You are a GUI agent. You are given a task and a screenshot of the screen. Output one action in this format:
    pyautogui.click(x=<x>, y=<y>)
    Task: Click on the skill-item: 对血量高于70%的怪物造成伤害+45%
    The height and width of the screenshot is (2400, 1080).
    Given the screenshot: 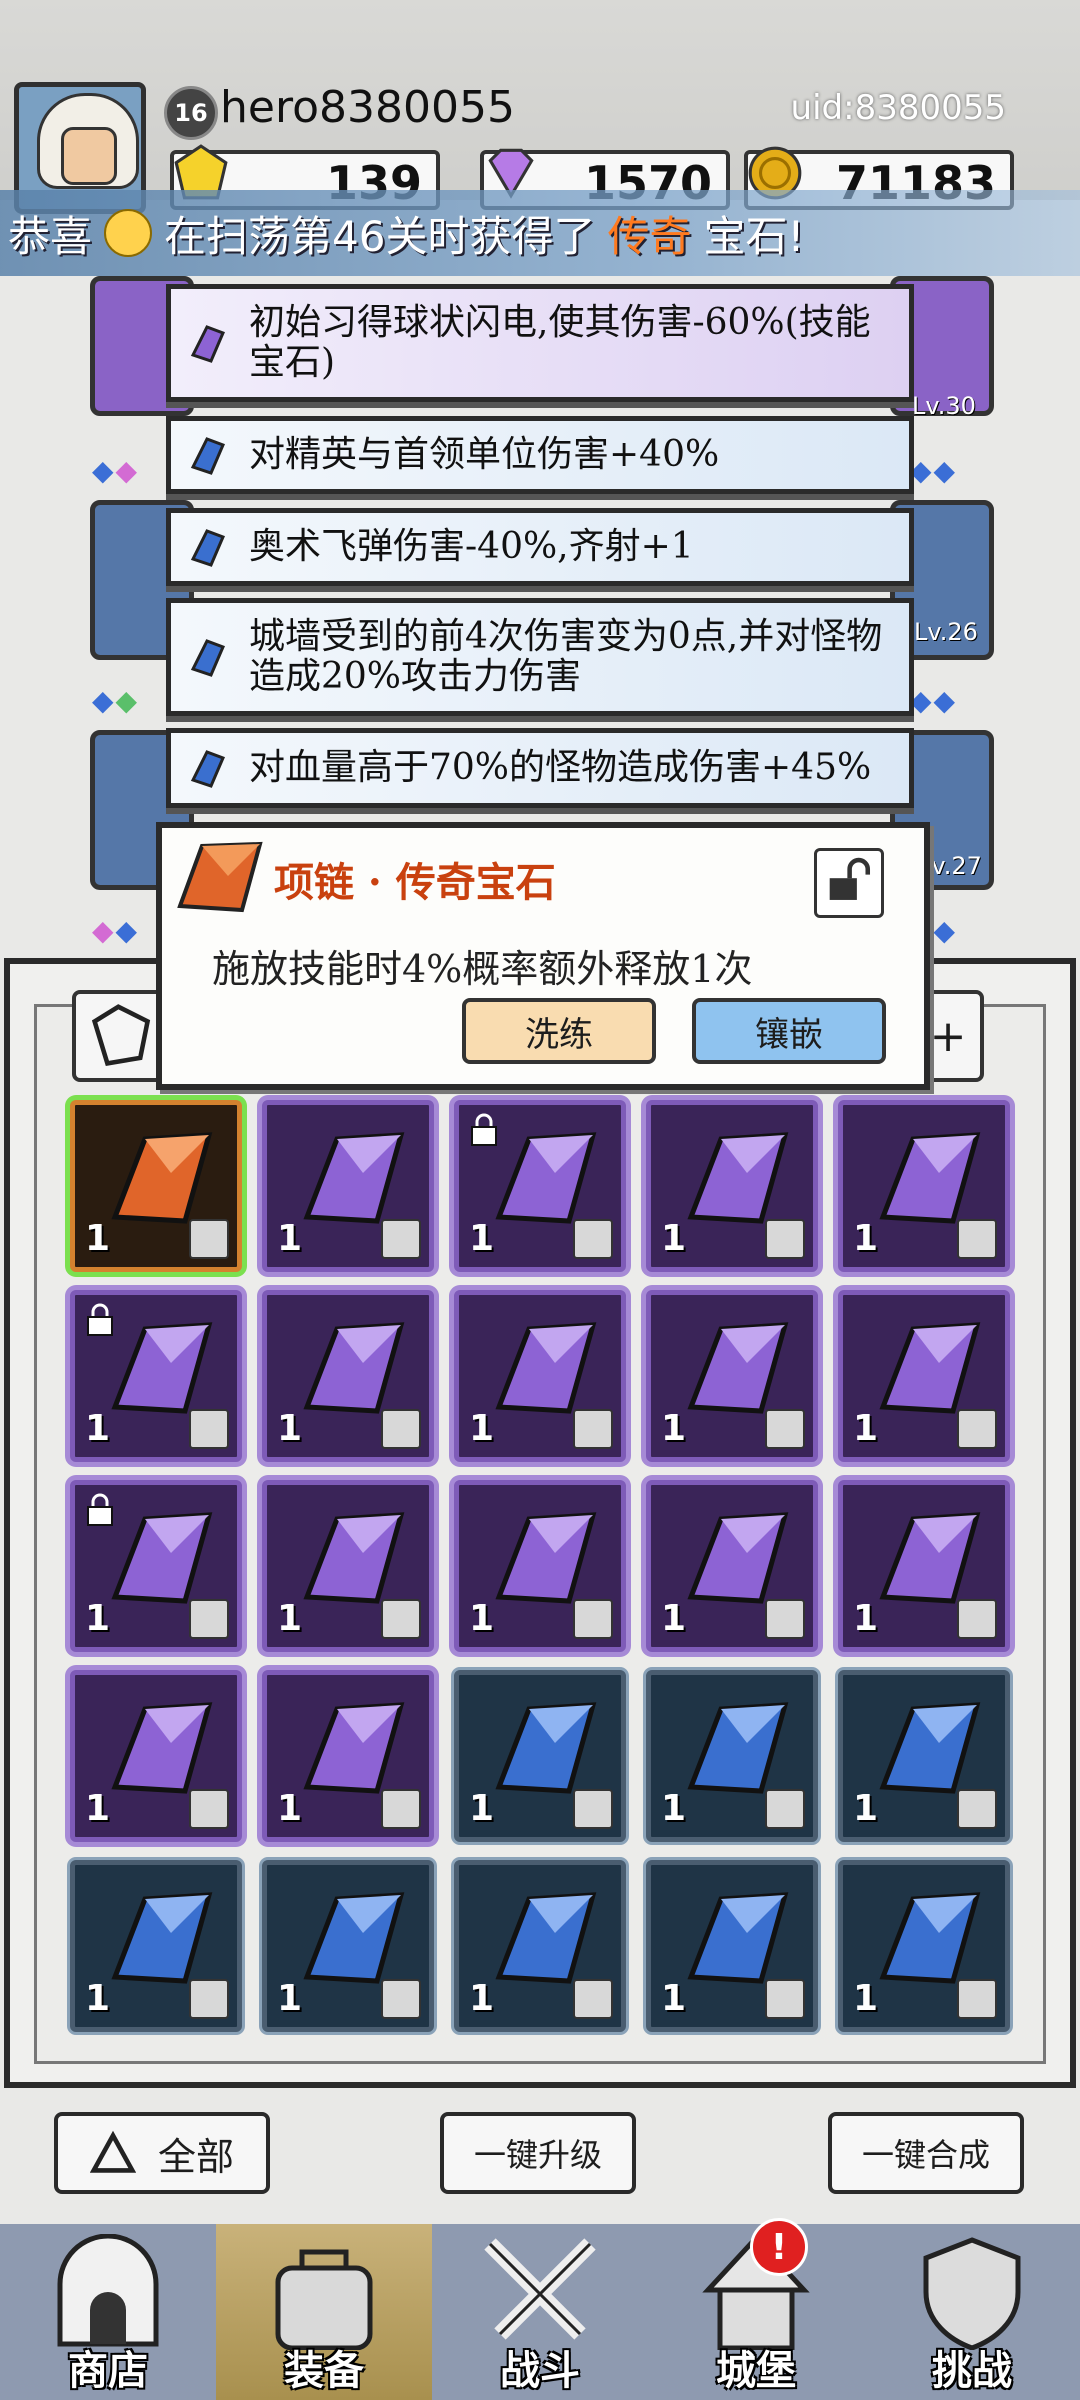 What is the action you would take?
    pyautogui.click(x=540, y=768)
    